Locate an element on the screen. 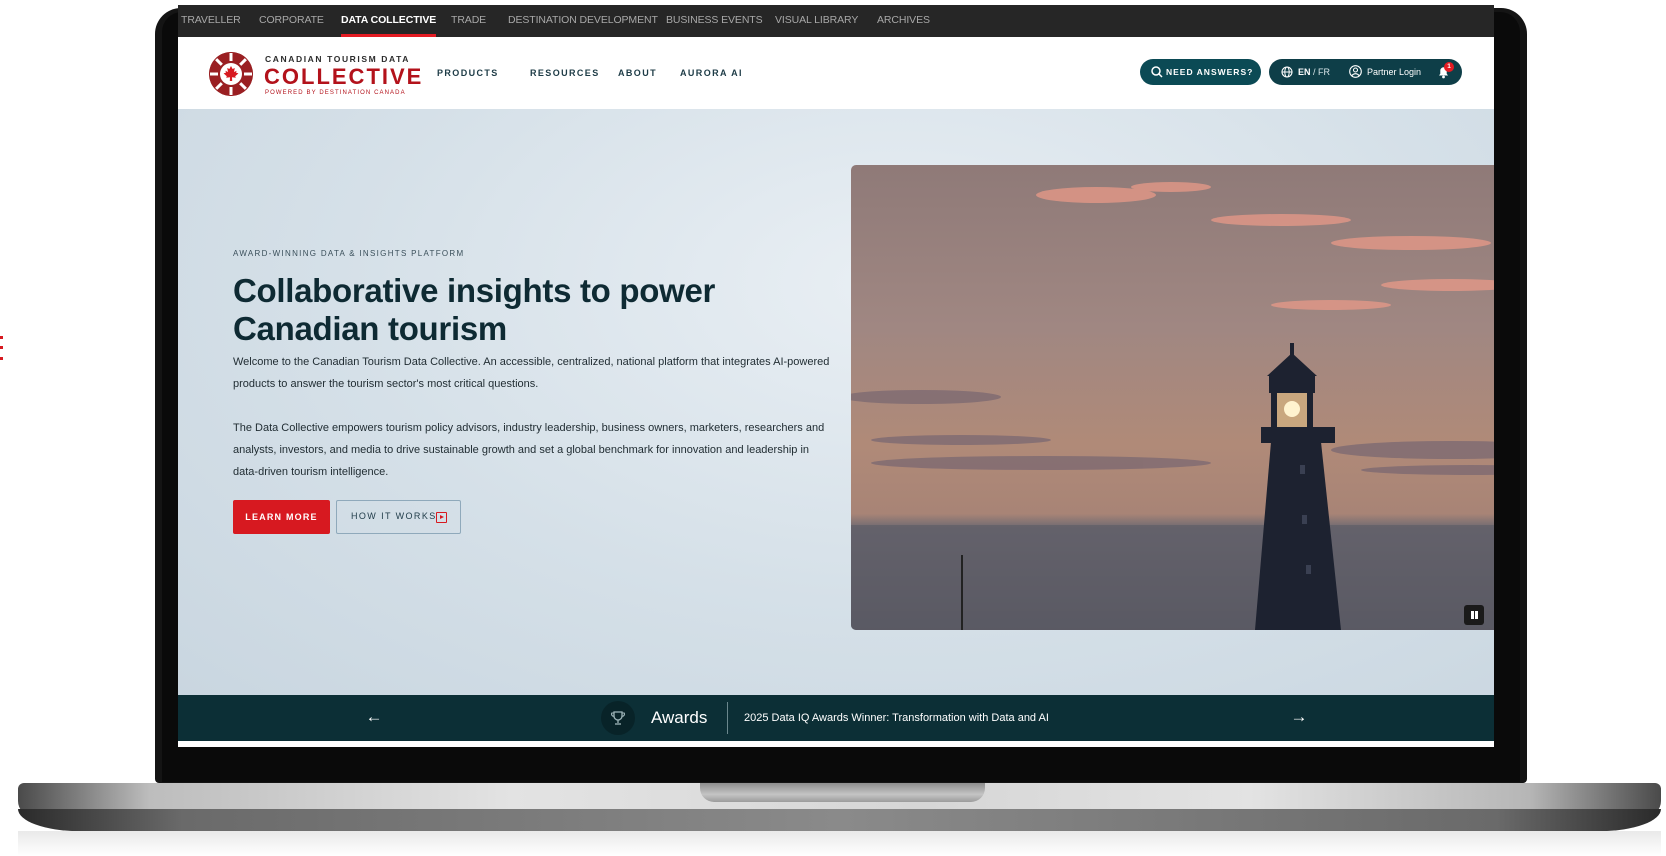  arrow-right-icon: → is located at coordinates (1299, 718).